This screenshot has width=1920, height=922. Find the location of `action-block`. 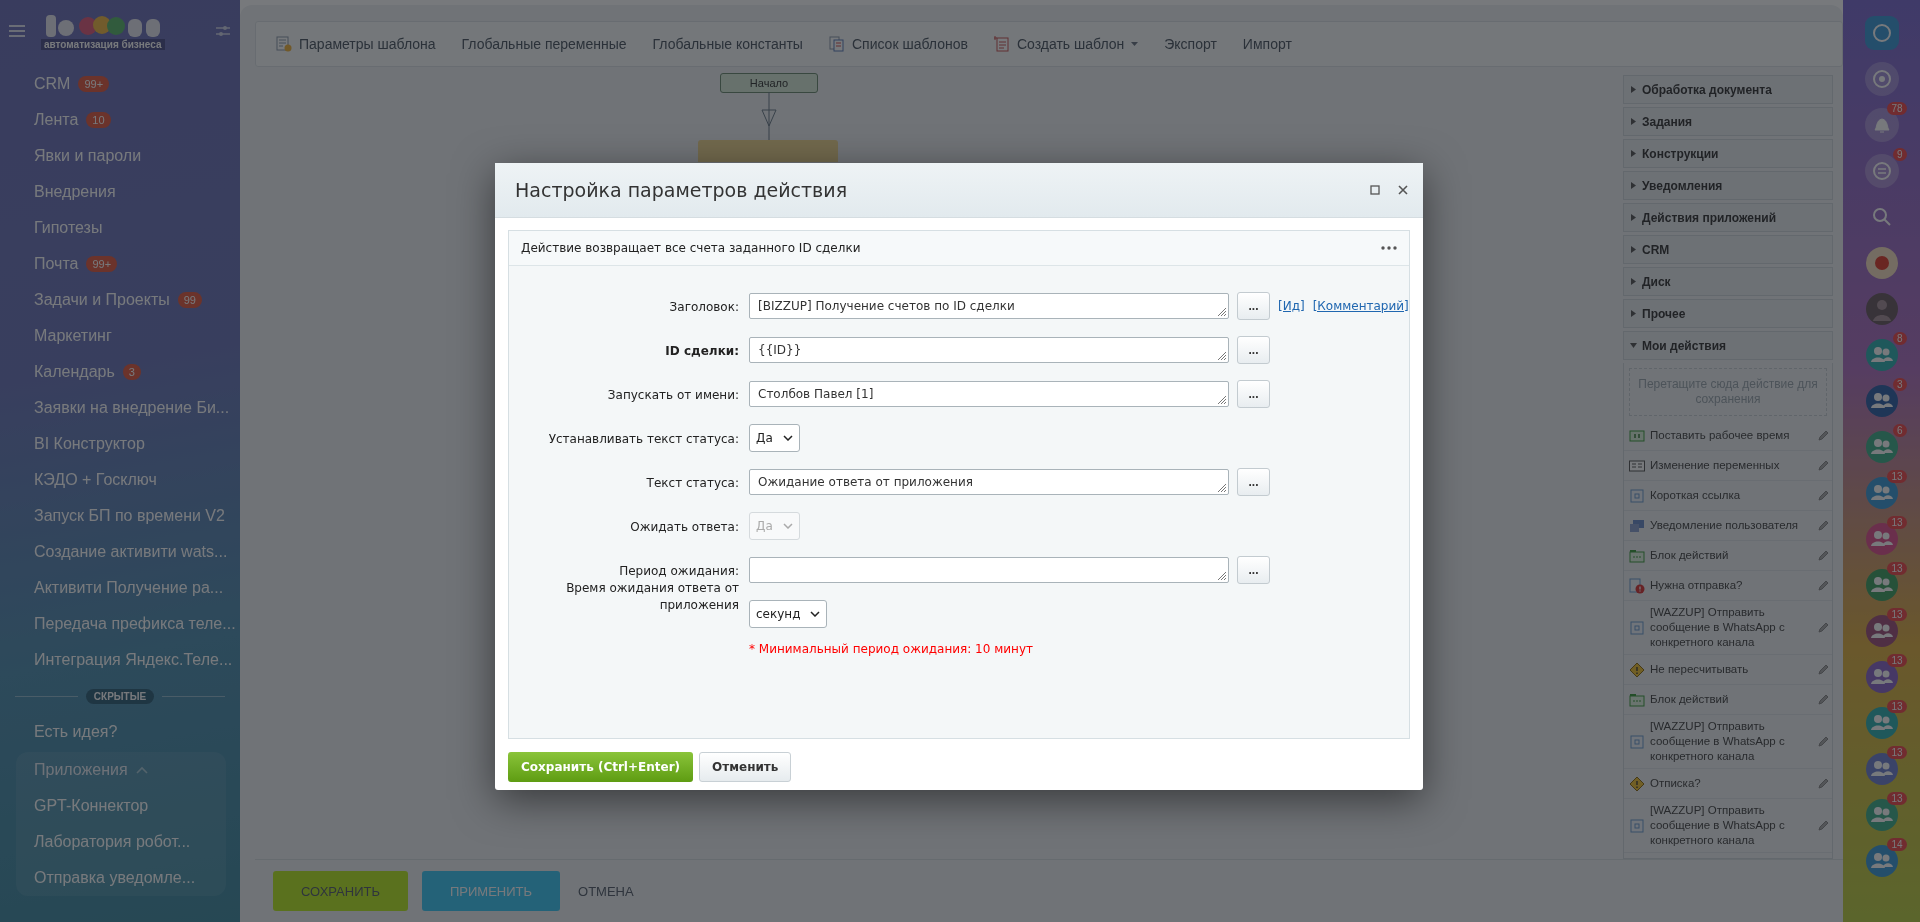

action-block is located at coordinates (768, 151).